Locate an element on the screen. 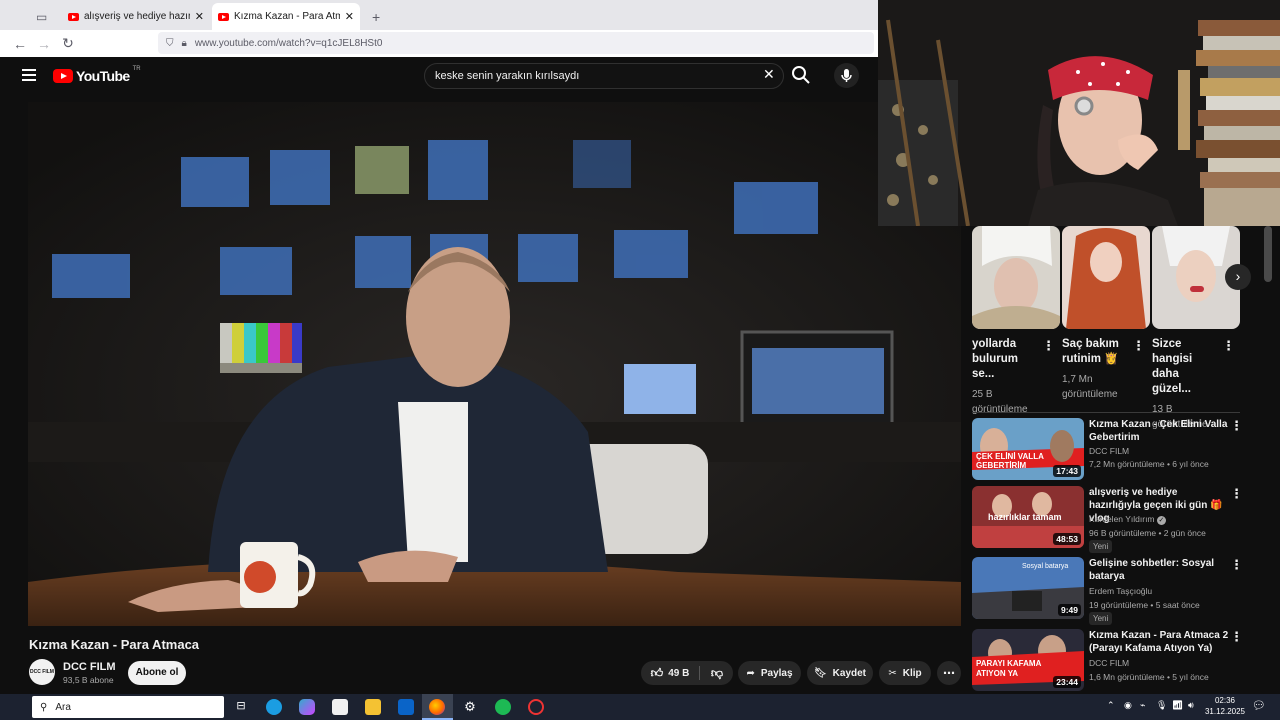 The image size is (1280, 720). url-text: www.youtube.com/watch?v=q1cJEL8HSt0 is located at coordinates (288, 43).